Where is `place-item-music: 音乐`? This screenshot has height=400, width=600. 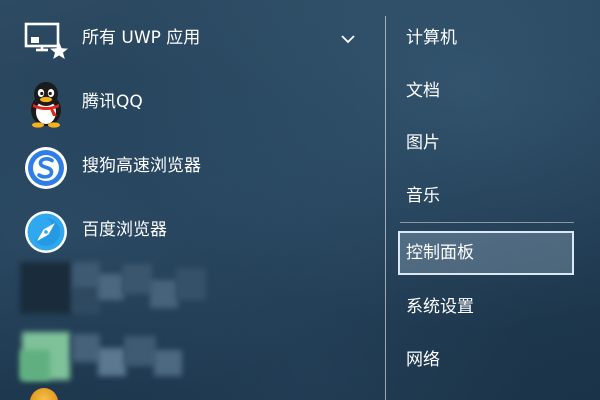 place-item-music: 音乐 is located at coordinates (486, 196).